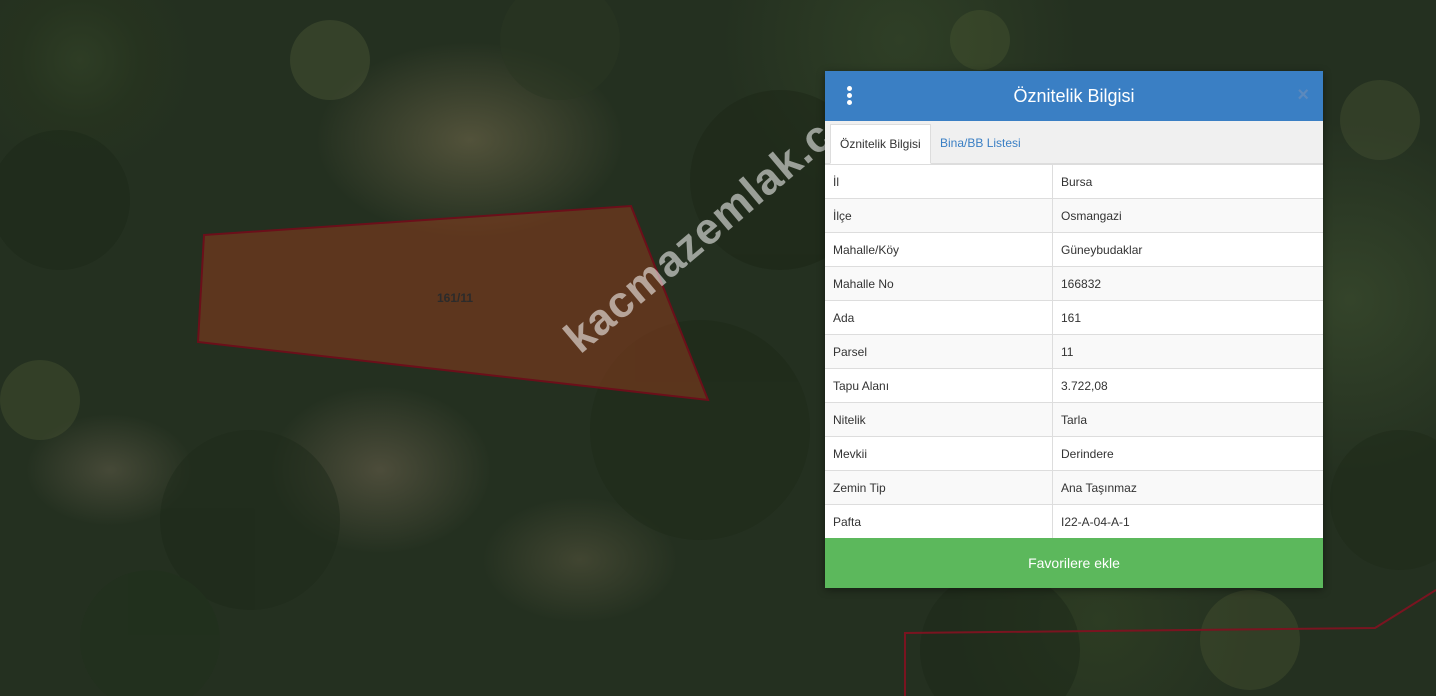  What do you see at coordinates (880, 144) in the screenshot?
I see `tab-attribute-info: Öznitelik Bilgisi` at bounding box center [880, 144].